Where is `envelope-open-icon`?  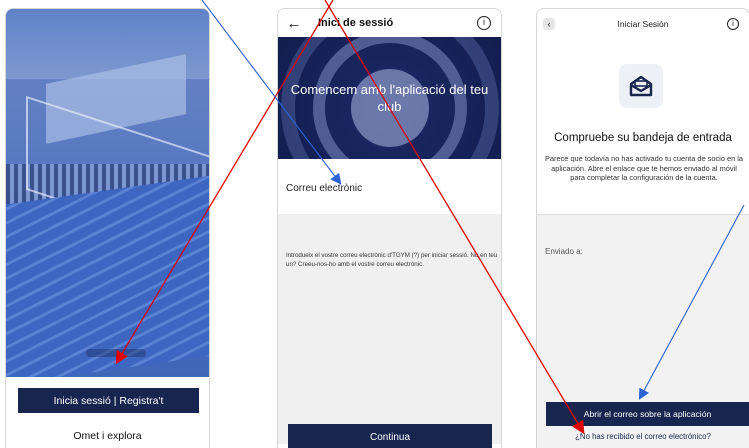 envelope-open-icon is located at coordinates (641, 86).